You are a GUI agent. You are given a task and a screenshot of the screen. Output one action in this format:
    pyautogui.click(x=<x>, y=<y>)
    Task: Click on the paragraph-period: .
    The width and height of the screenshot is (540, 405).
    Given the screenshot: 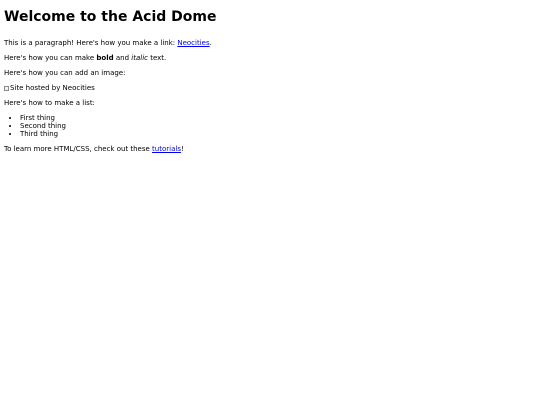 What is the action you would take?
    pyautogui.click(x=210, y=43)
    